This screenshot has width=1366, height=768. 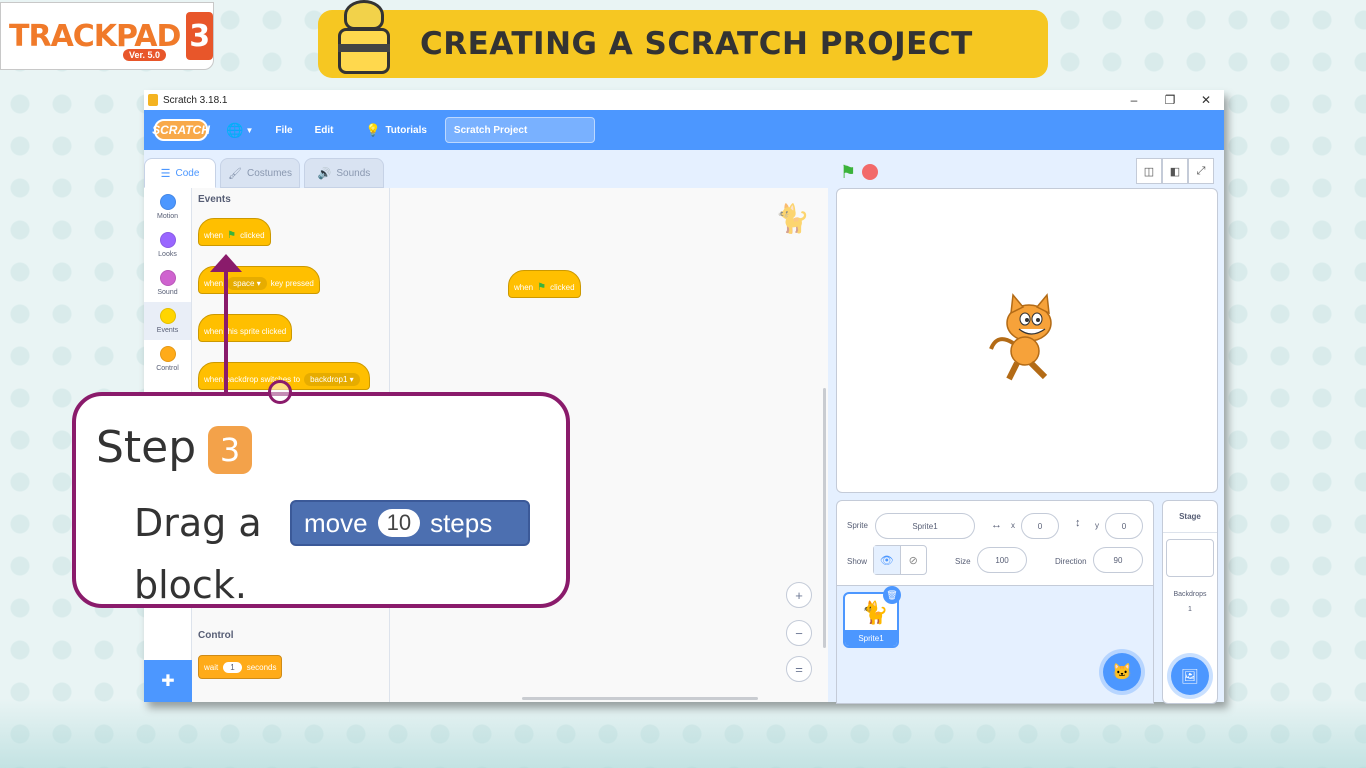 What do you see at coordinates (524, 287) in the screenshot?
I see `block-text: when` at bounding box center [524, 287].